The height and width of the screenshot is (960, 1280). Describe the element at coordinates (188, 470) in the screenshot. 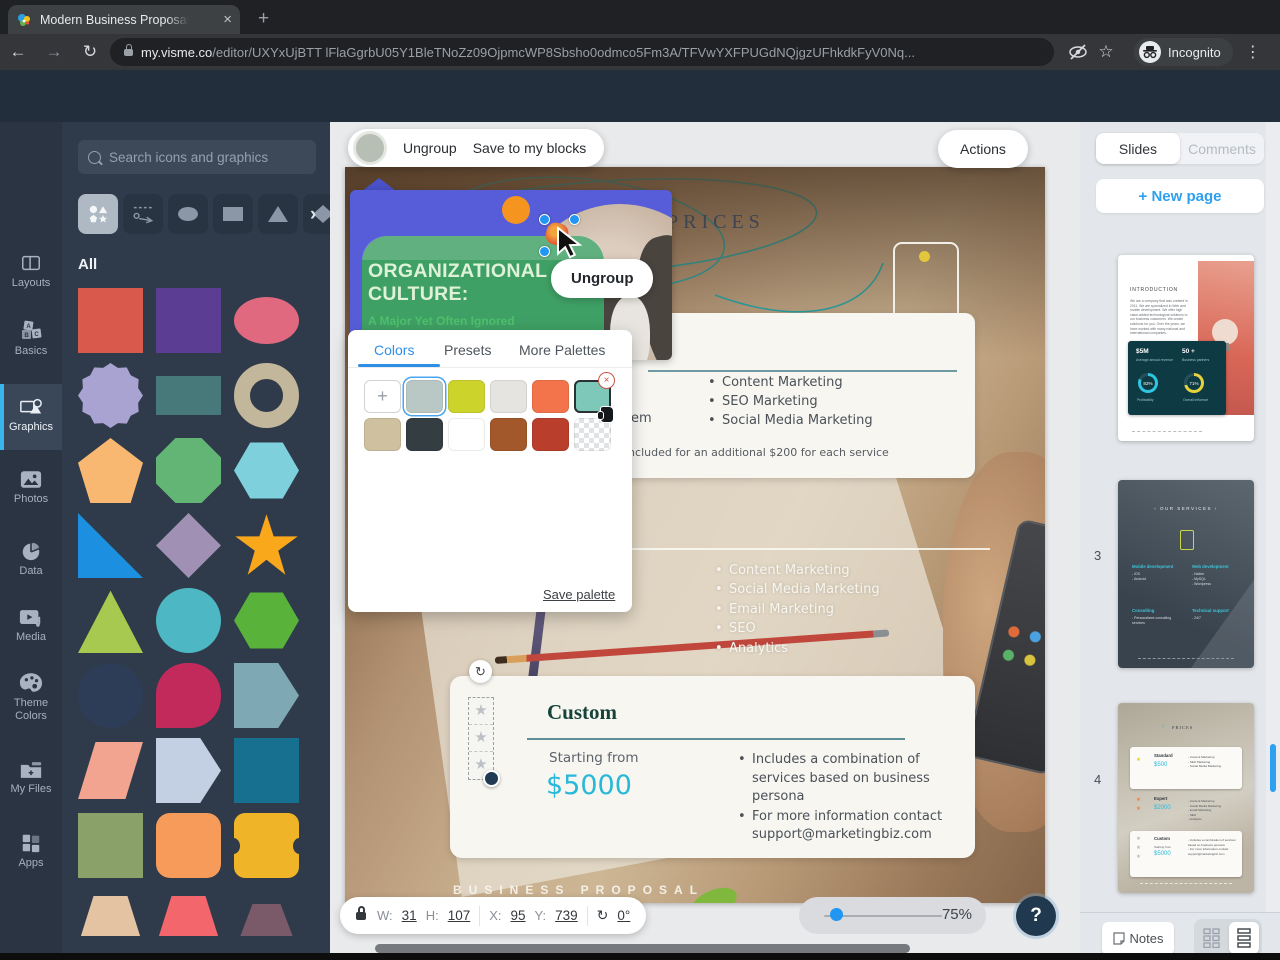

I see `shape-green-octagon` at that location.